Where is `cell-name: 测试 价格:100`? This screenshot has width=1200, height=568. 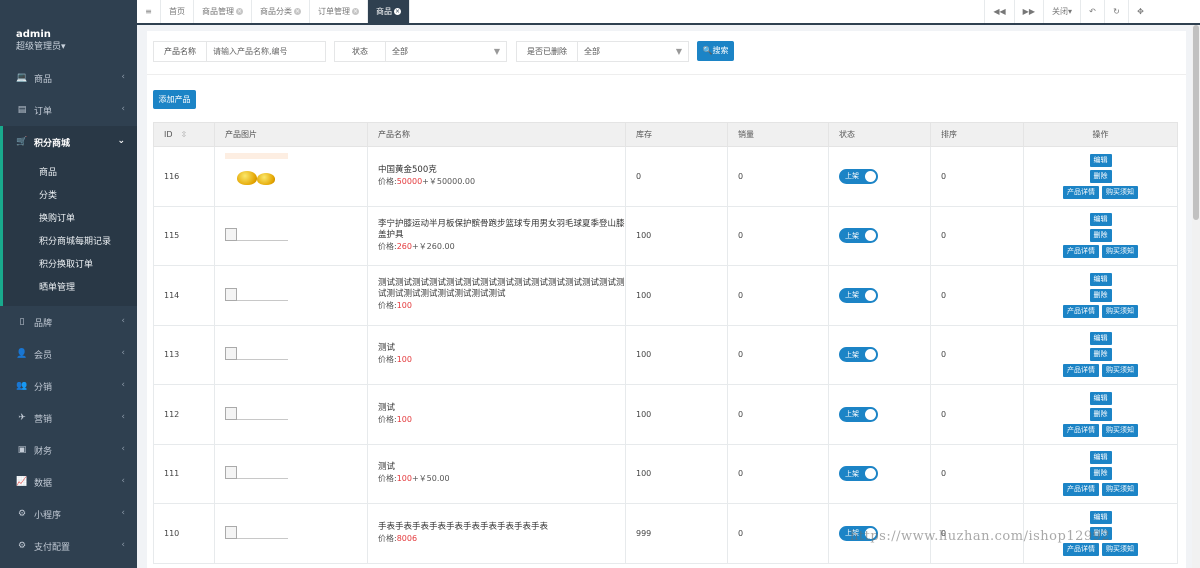
cell-name: 测试 价格:100 is located at coordinates (496, 354).